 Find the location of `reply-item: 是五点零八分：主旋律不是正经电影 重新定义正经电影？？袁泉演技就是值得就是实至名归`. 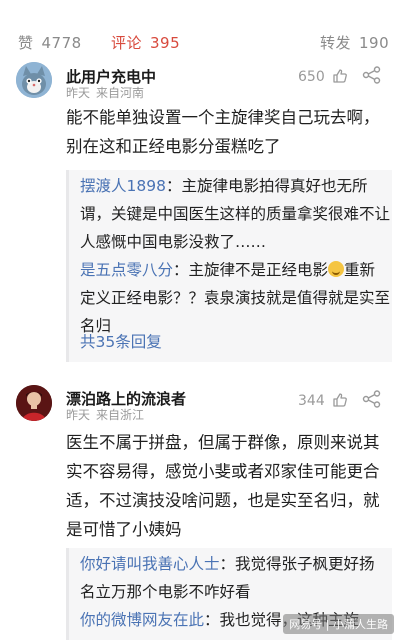

reply-item: 是五点零八分：主旋律不是正经电影 重新定义正经电影？？袁泉演技就是值得就是实至名归 is located at coordinates (235, 298).